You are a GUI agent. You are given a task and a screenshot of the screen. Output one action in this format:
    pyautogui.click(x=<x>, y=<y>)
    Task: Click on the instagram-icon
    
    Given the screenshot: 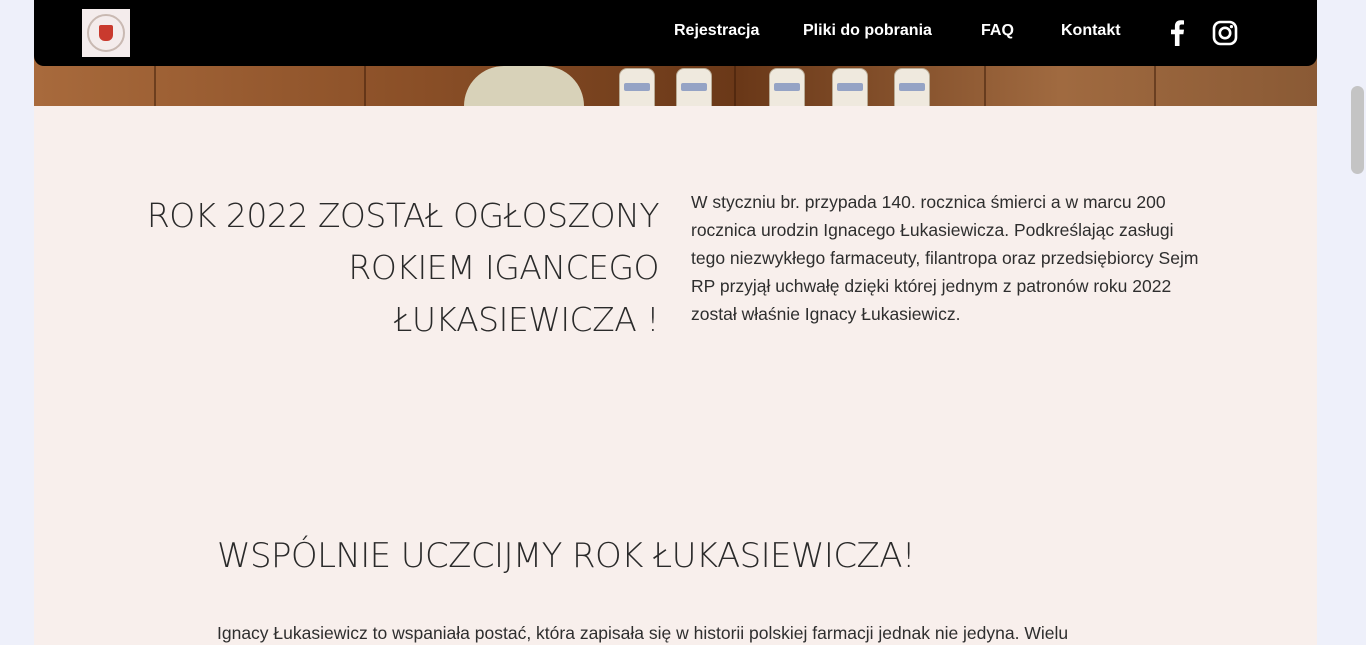 What is the action you would take?
    pyautogui.click(x=1225, y=33)
    